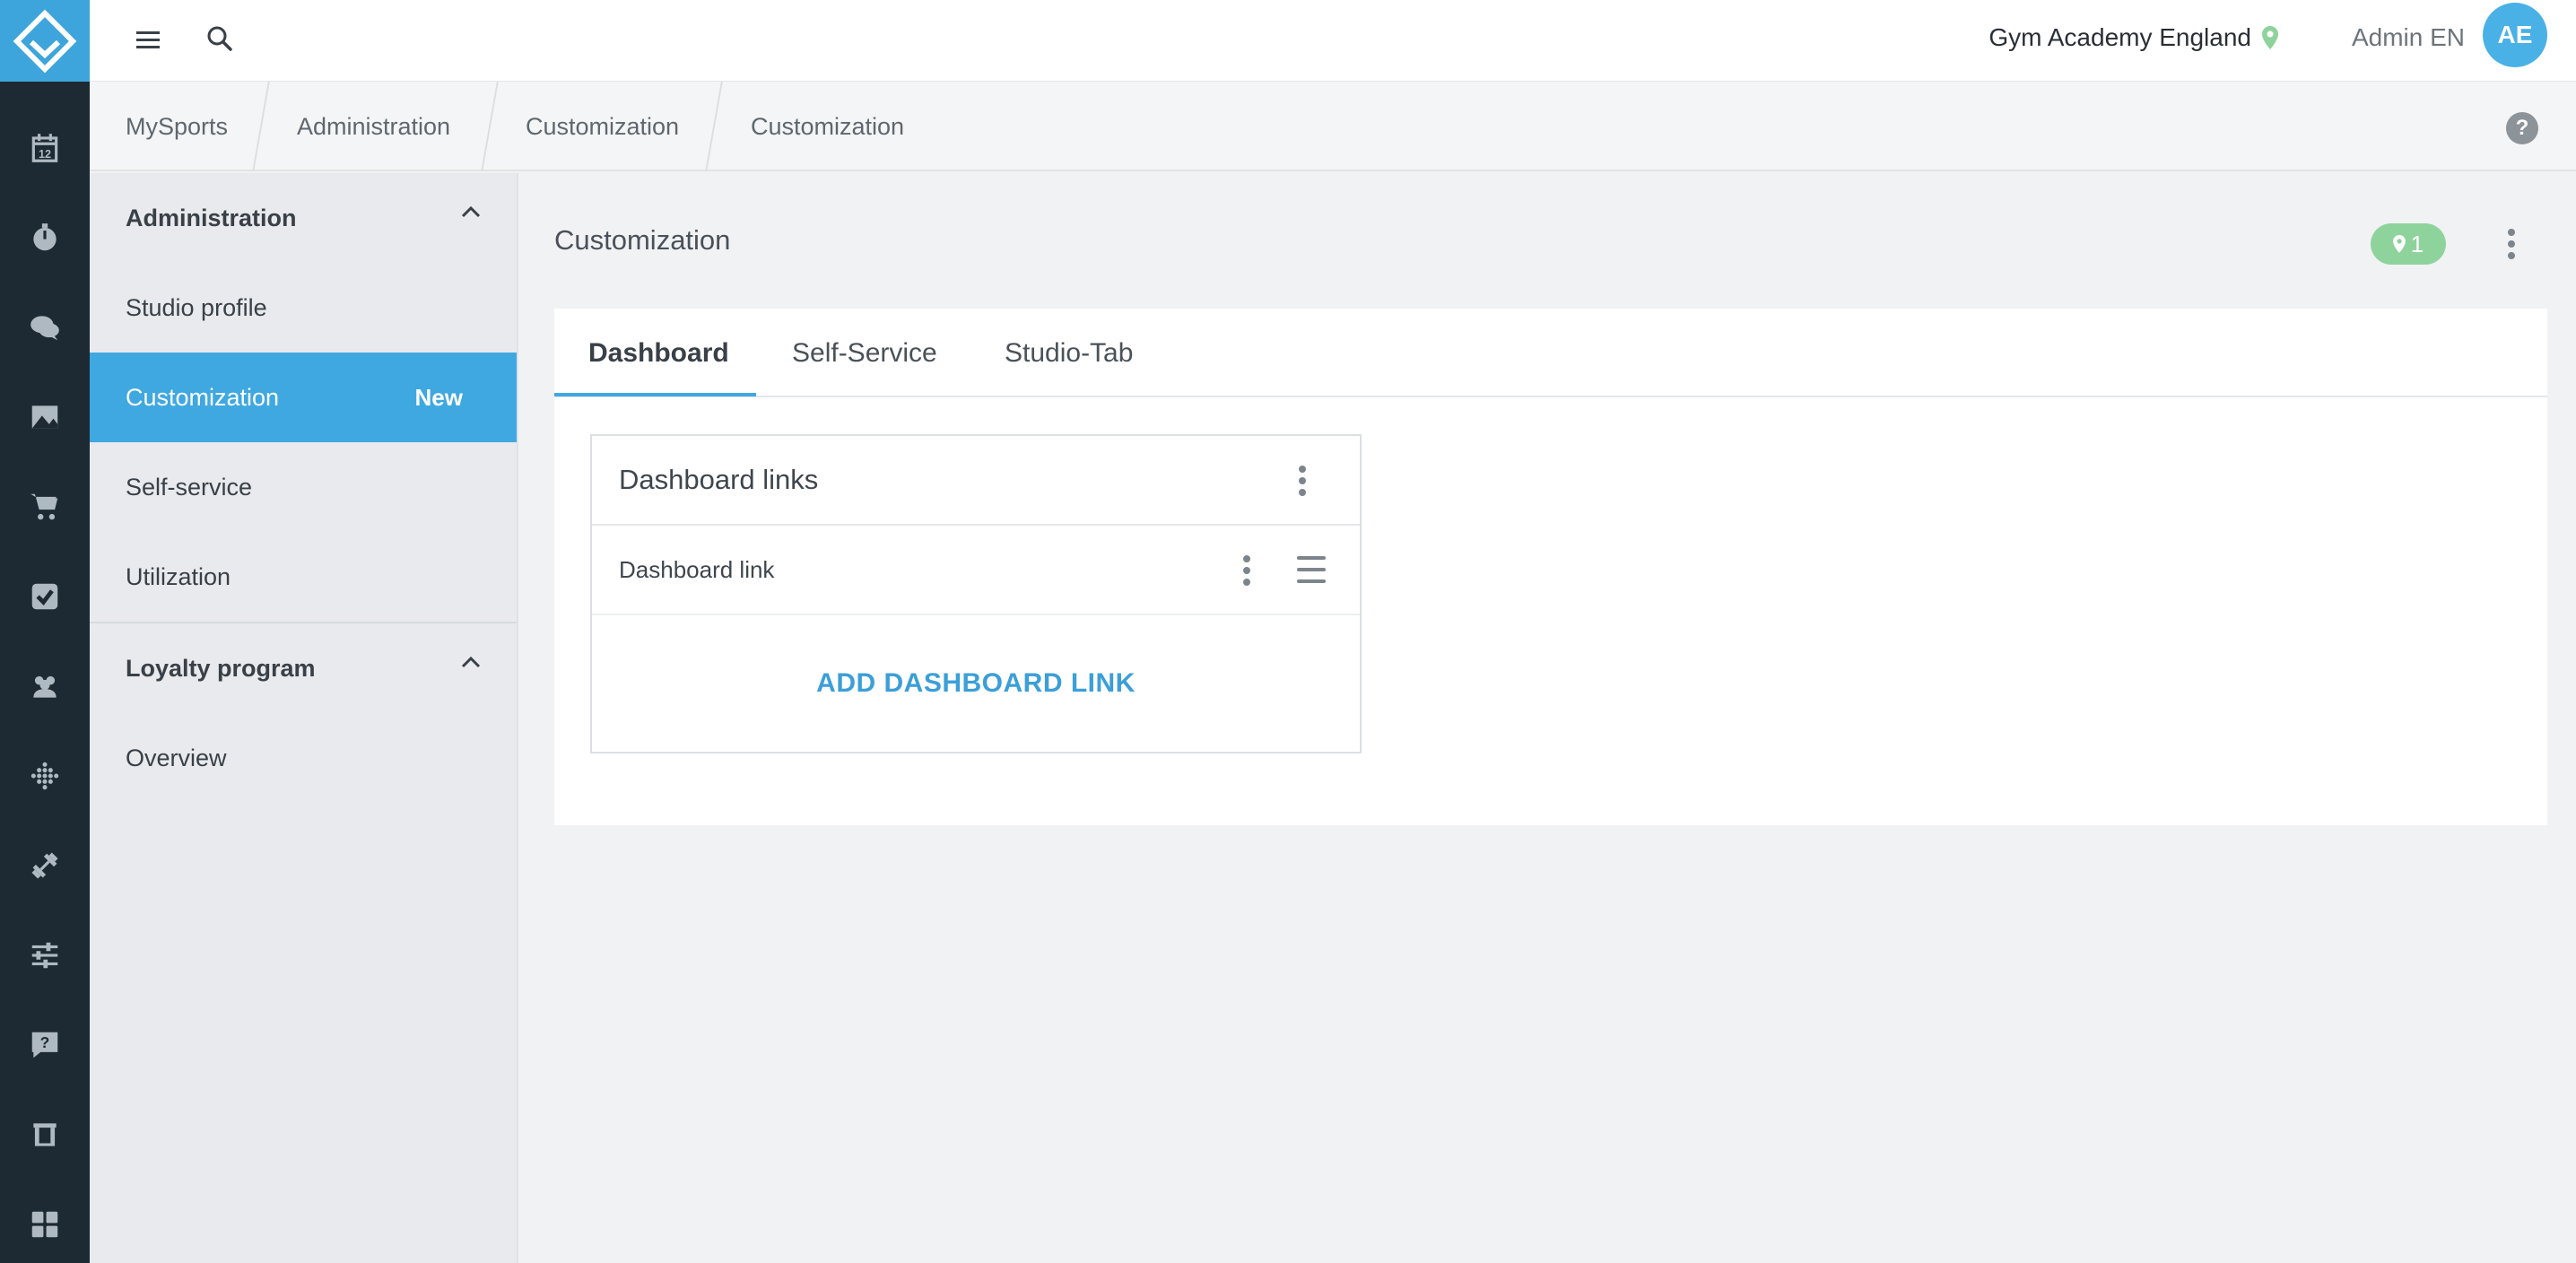 This screenshot has width=2576, height=1263. What do you see at coordinates (45, 955) in the screenshot?
I see `sliders-icon` at bounding box center [45, 955].